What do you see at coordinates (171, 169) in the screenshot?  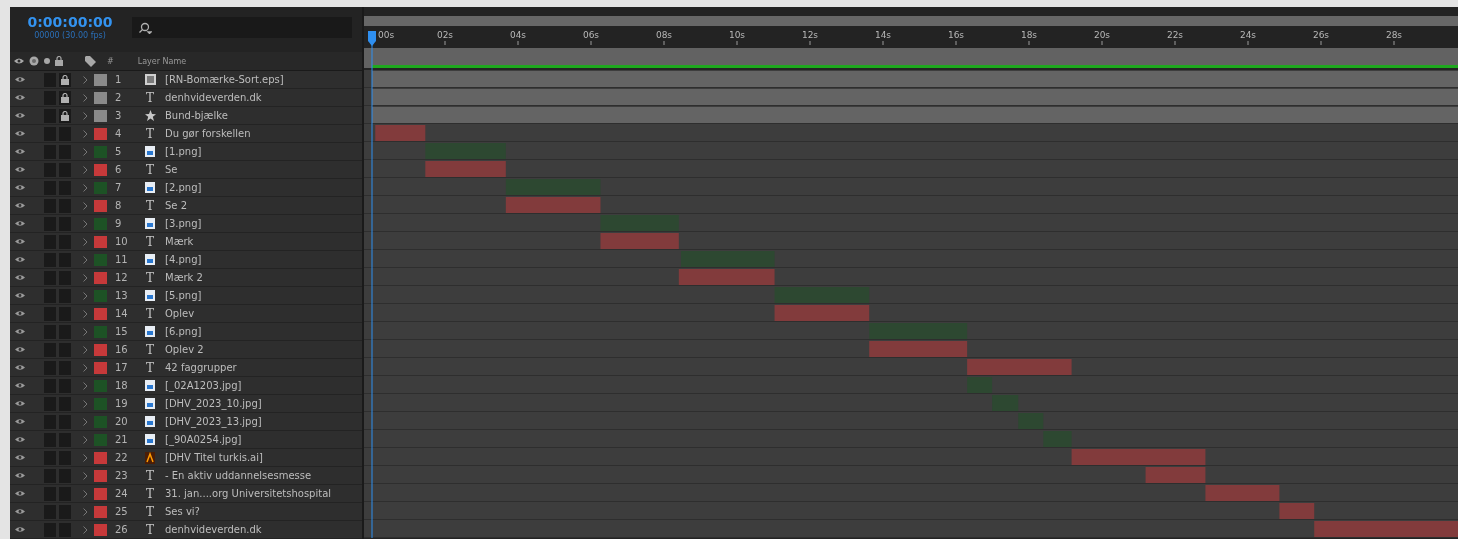 I see `layer-name: Se` at bounding box center [171, 169].